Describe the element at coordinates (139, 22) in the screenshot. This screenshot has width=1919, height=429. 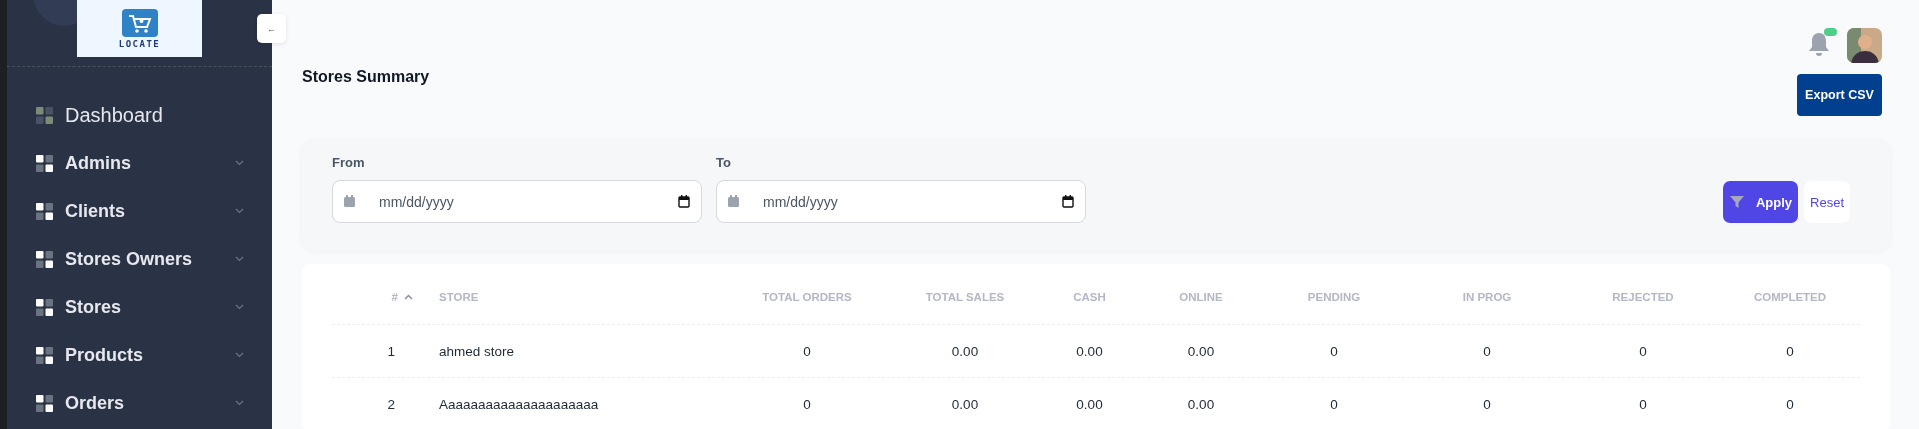
I see `cart-icon` at that location.